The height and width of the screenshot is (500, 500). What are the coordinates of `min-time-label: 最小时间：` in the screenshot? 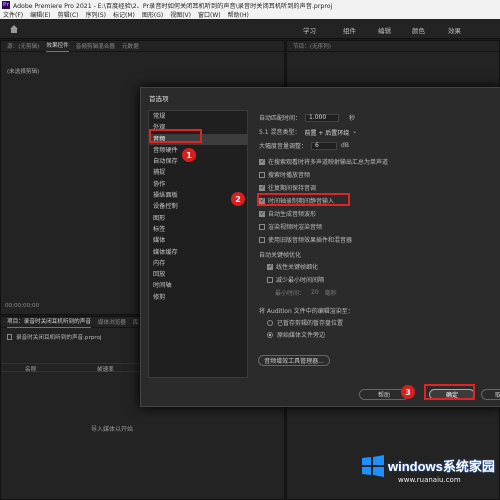 It's located at (290, 293).